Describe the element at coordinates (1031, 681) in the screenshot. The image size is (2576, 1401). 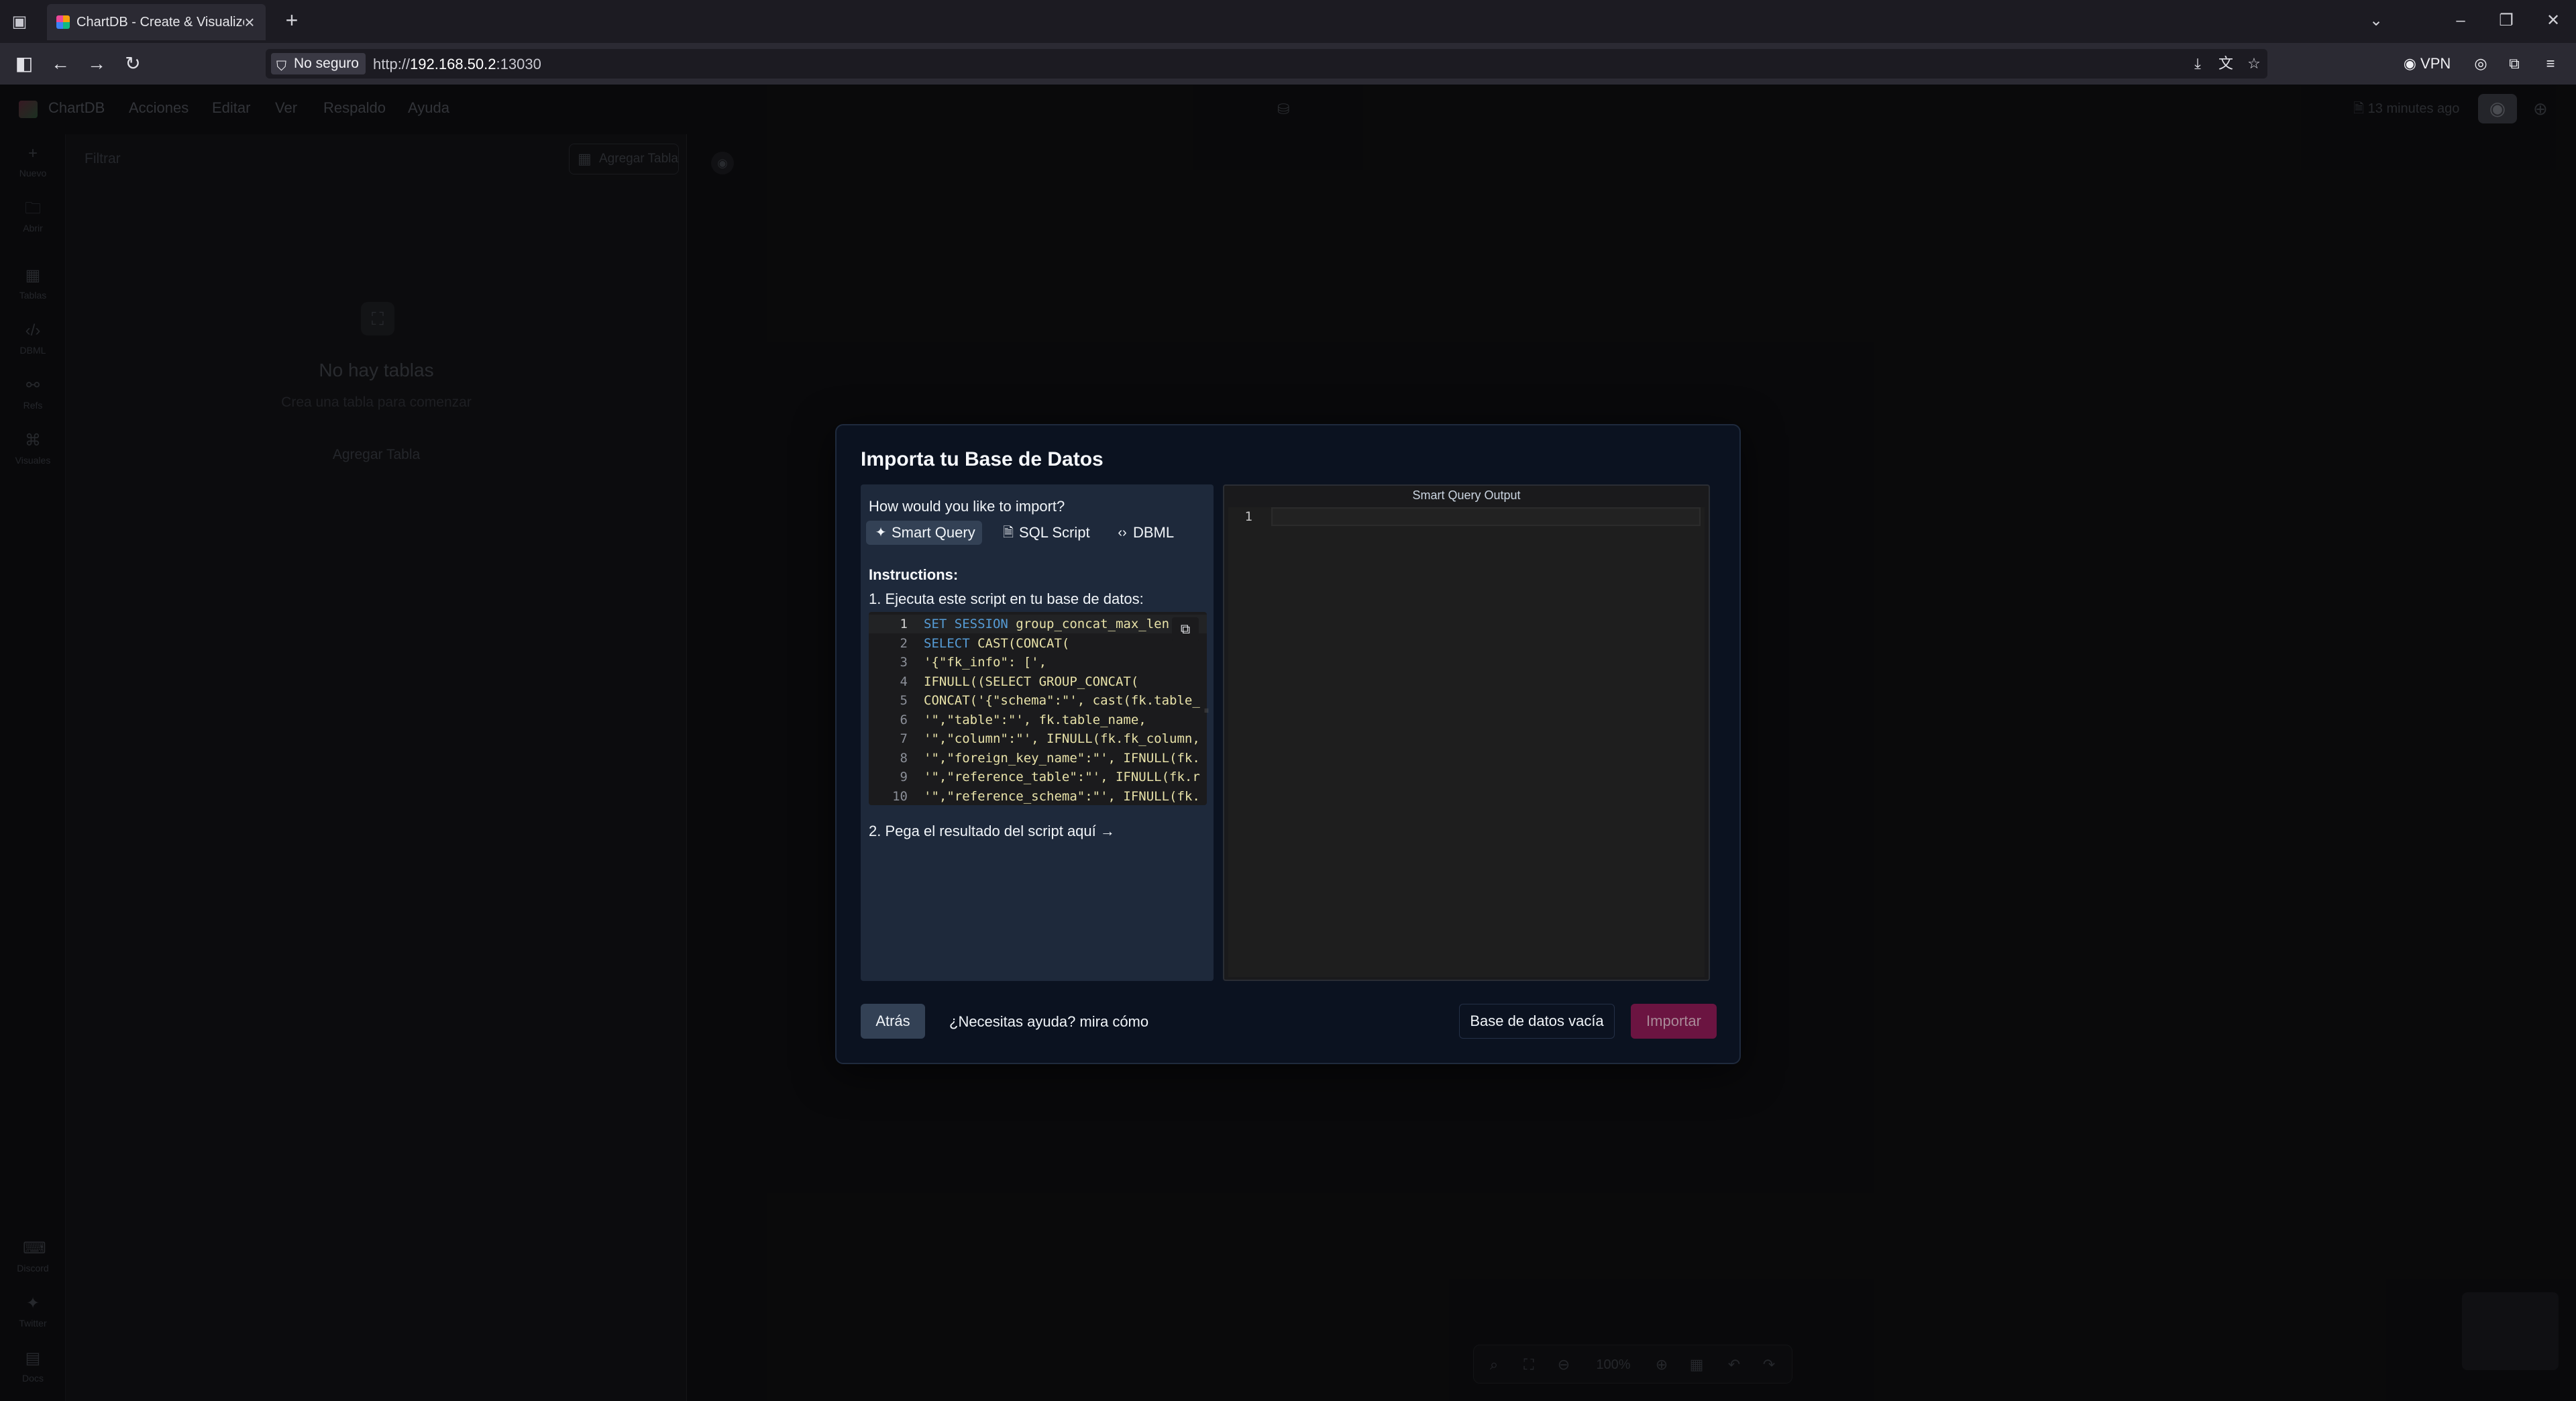
I see `code-text: IFNULL((SELECT GROUP_CONCAT(` at that location.